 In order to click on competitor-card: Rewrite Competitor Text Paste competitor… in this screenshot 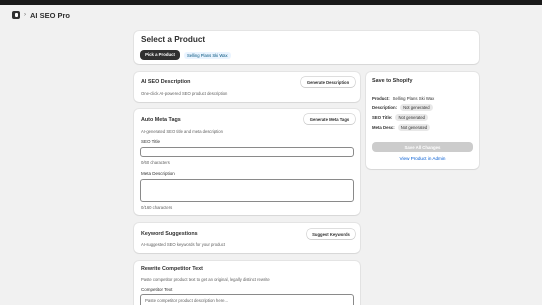, I will do `click(247, 283)`.